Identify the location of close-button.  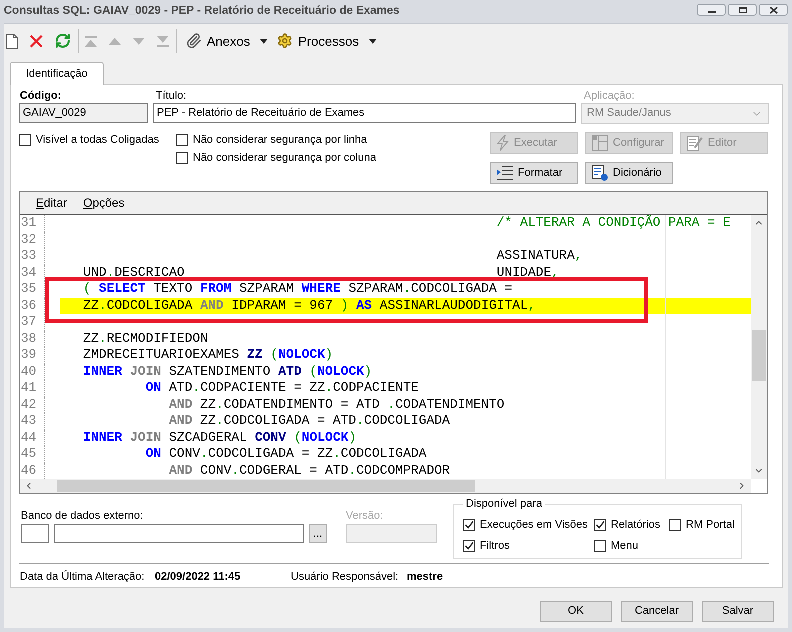
(773, 10).